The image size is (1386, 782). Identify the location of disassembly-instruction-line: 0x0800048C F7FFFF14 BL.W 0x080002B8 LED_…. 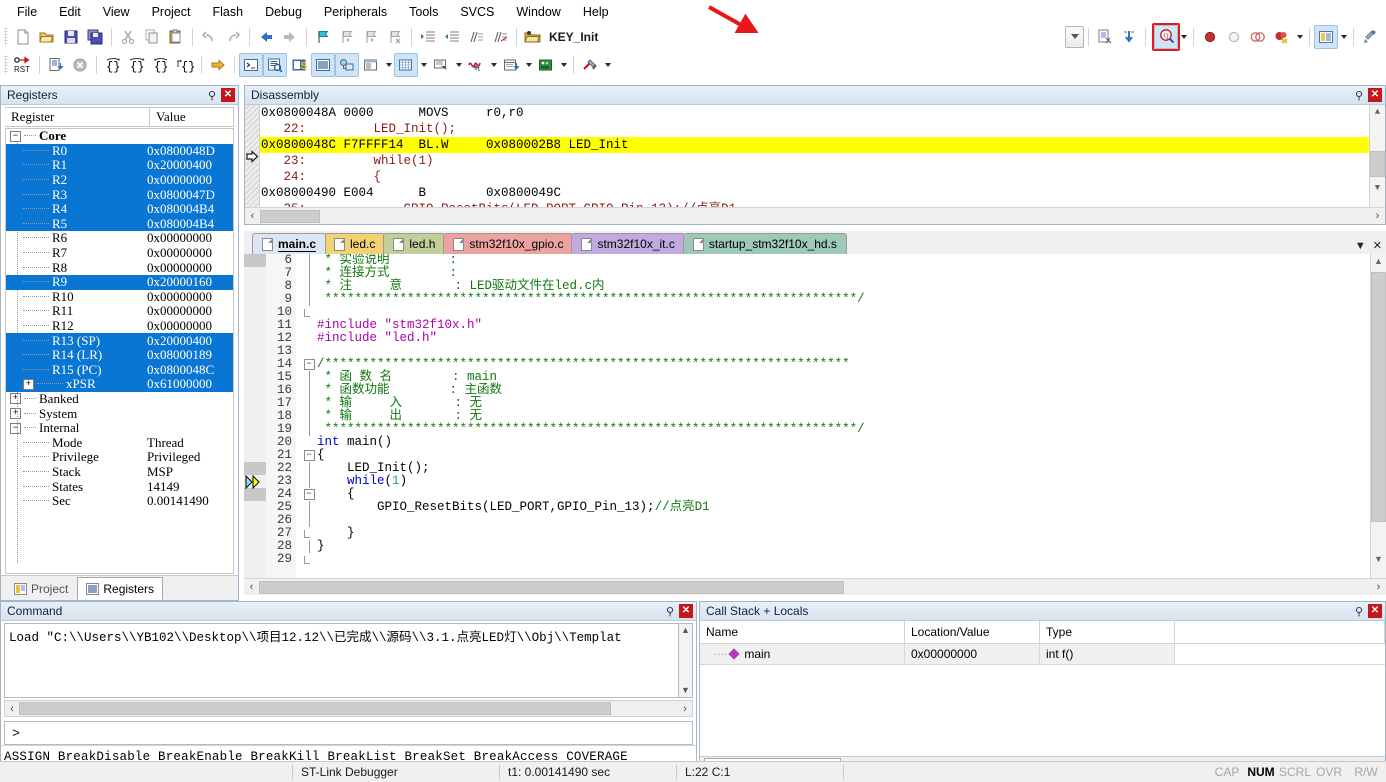
(815, 145).